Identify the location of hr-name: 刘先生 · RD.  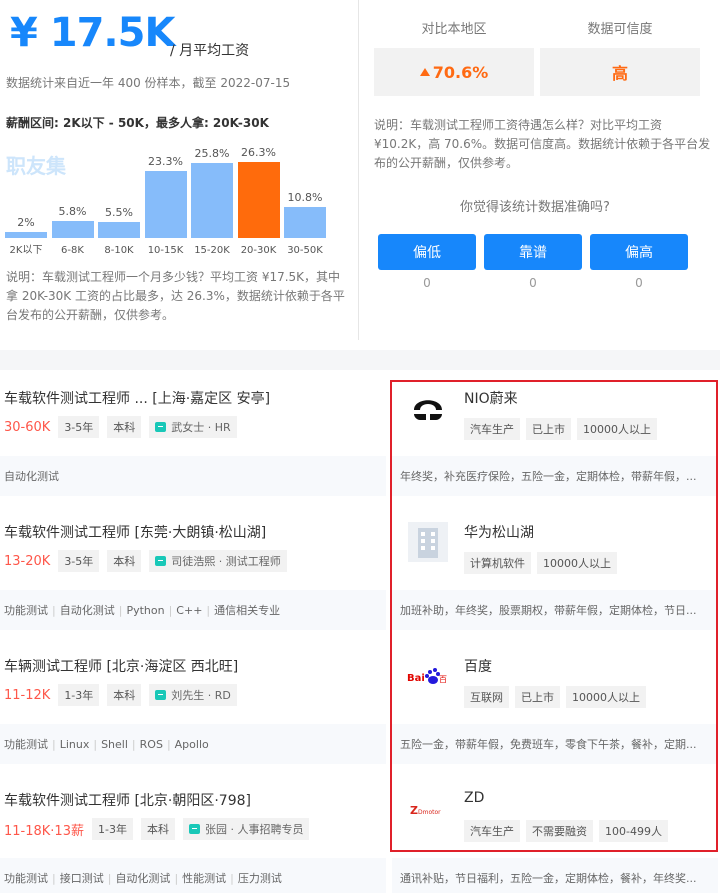
(201, 695).